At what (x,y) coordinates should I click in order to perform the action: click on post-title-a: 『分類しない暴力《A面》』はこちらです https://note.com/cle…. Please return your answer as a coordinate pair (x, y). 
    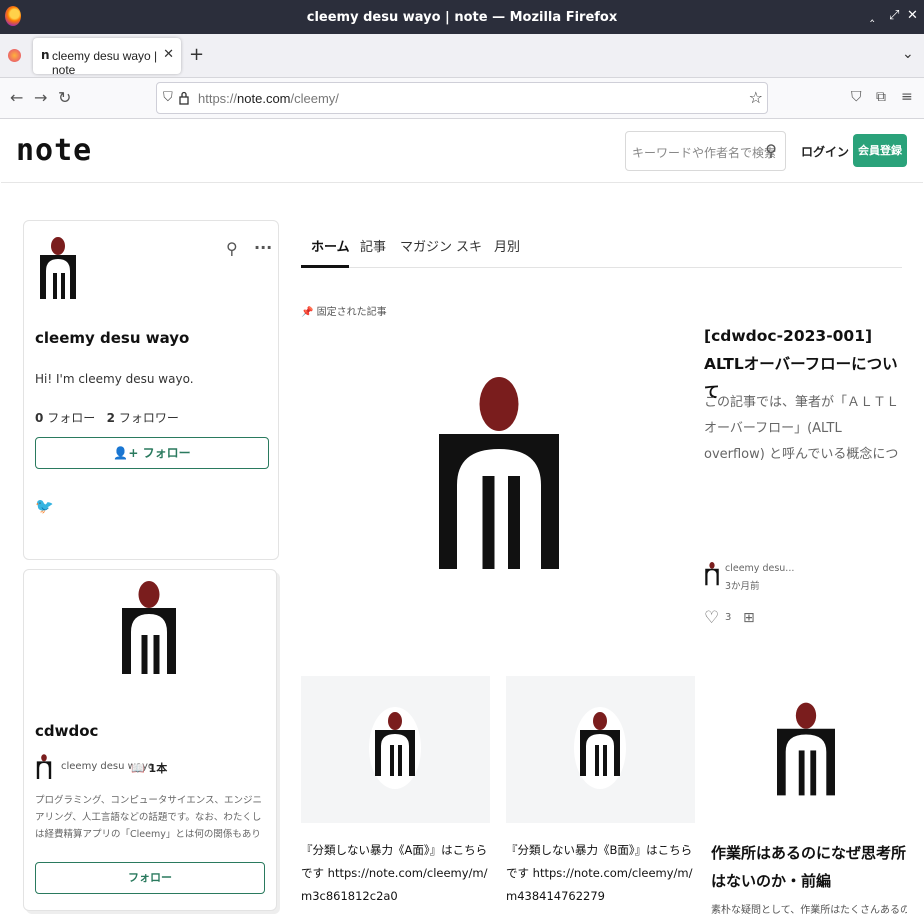
    Looking at the image, I should click on (396, 873).